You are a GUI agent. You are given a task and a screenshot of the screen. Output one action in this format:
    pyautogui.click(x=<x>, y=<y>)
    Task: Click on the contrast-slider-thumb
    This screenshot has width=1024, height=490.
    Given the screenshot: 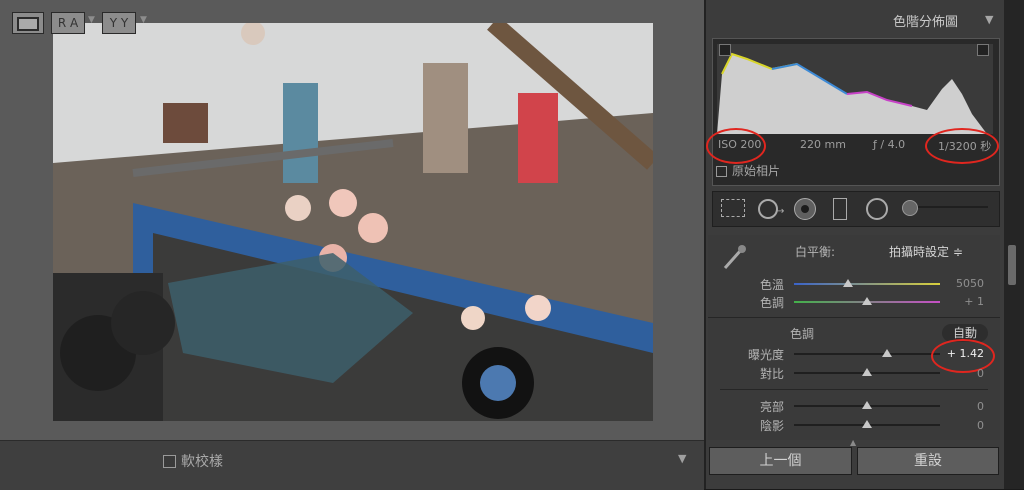 What is the action you would take?
    pyautogui.click(x=867, y=372)
    